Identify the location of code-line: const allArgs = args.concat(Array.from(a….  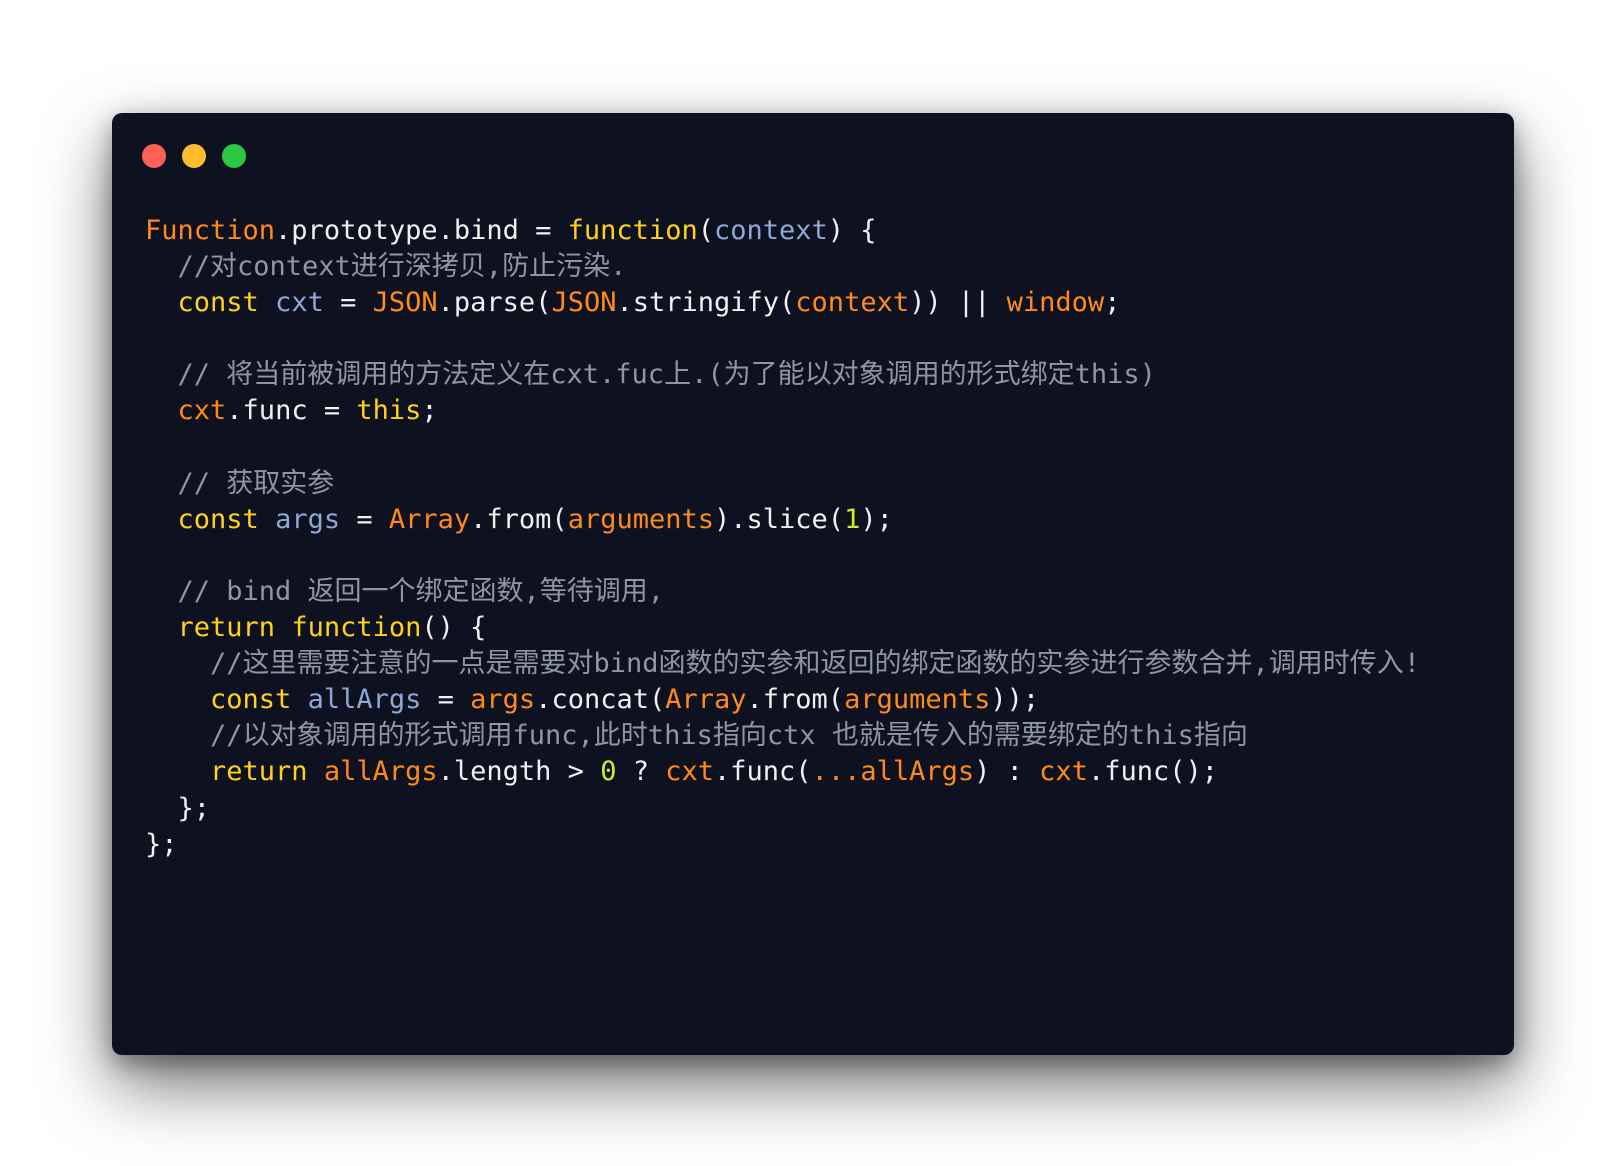
(782, 700).